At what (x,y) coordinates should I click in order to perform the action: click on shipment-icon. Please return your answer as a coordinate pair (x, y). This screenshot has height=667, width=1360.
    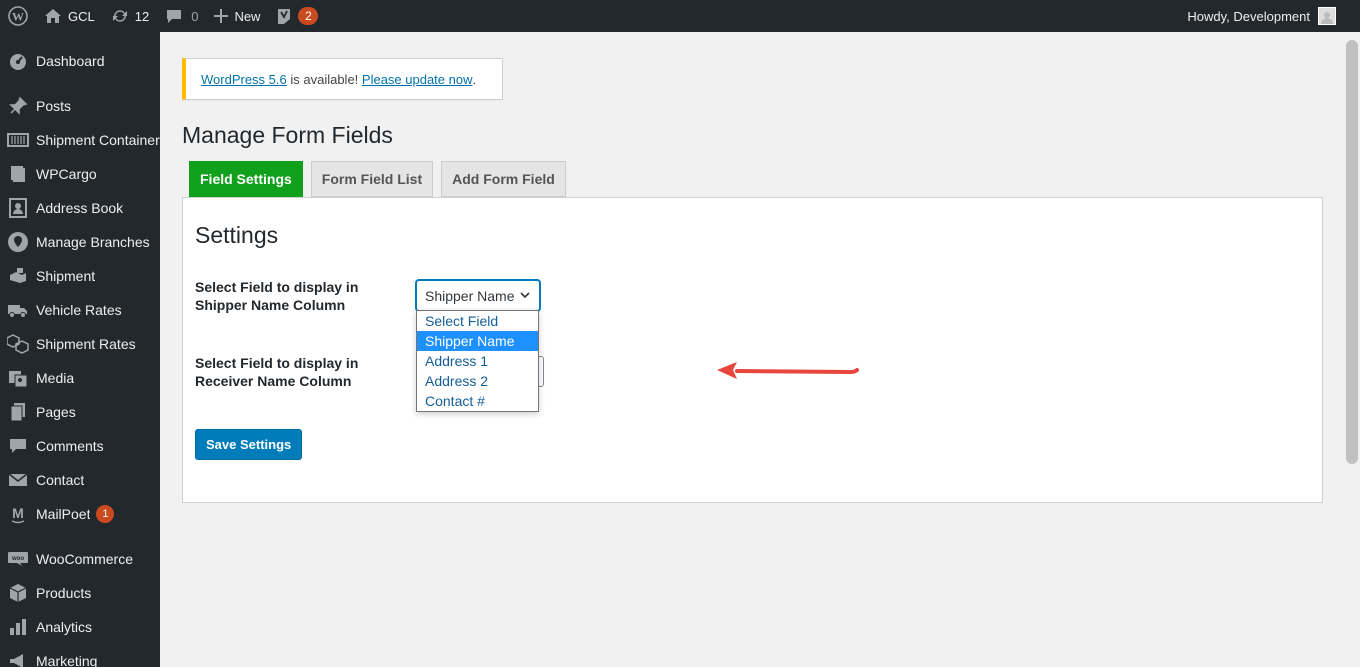
    Looking at the image, I should click on (18, 276).